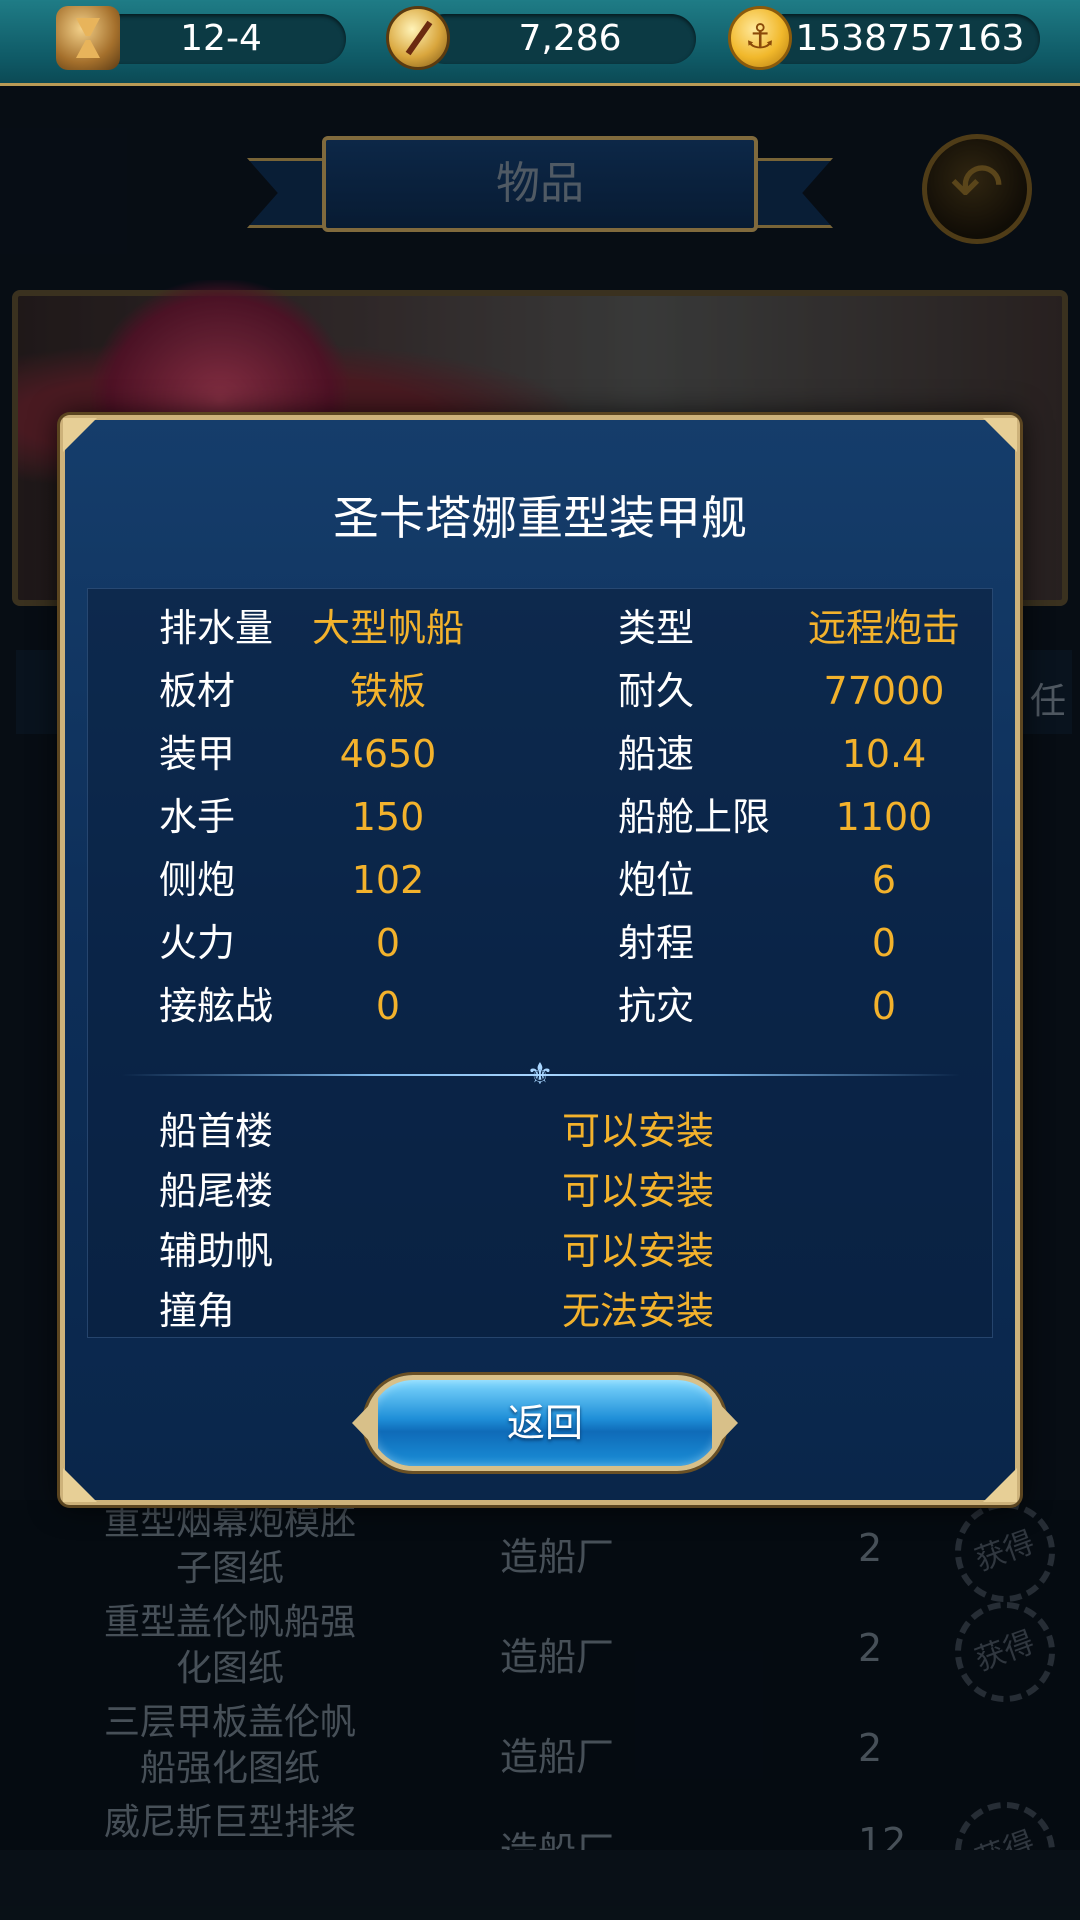 The width and height of the screenshot is (1080, 1920). Describe the element at coordinates (197, 880) in the screenshot. I see `stat-label: 侧炮` at that location.